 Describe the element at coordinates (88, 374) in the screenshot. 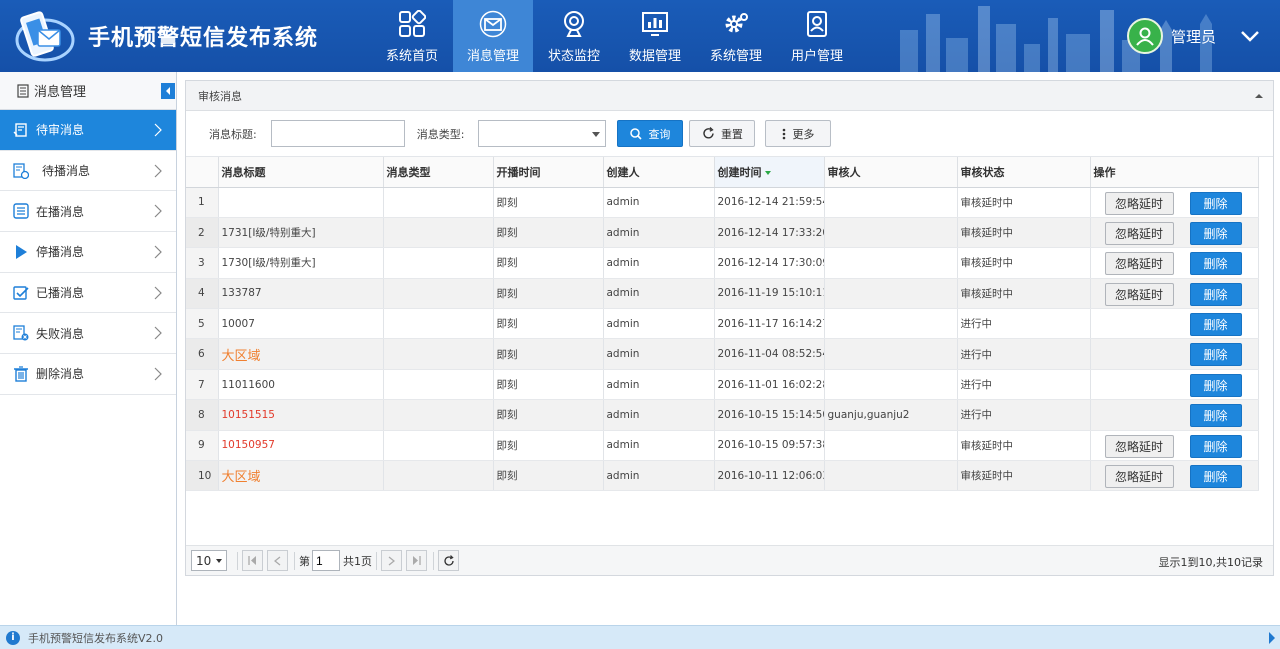

I see `sidebar-item-deleted: 删除消息` at that location.